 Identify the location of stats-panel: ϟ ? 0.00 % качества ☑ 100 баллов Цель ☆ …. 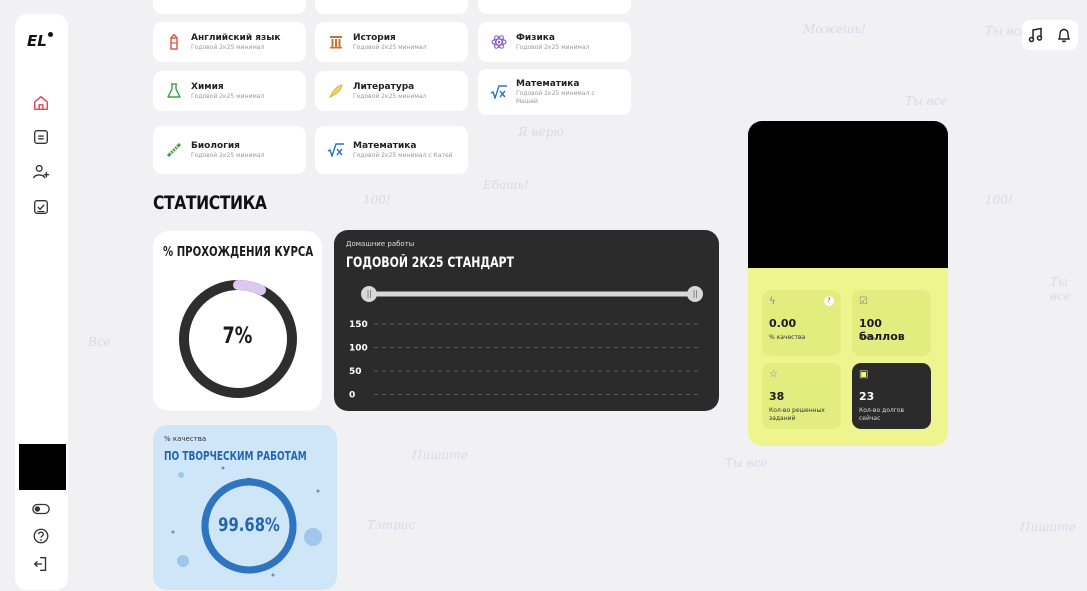
(848, 283).